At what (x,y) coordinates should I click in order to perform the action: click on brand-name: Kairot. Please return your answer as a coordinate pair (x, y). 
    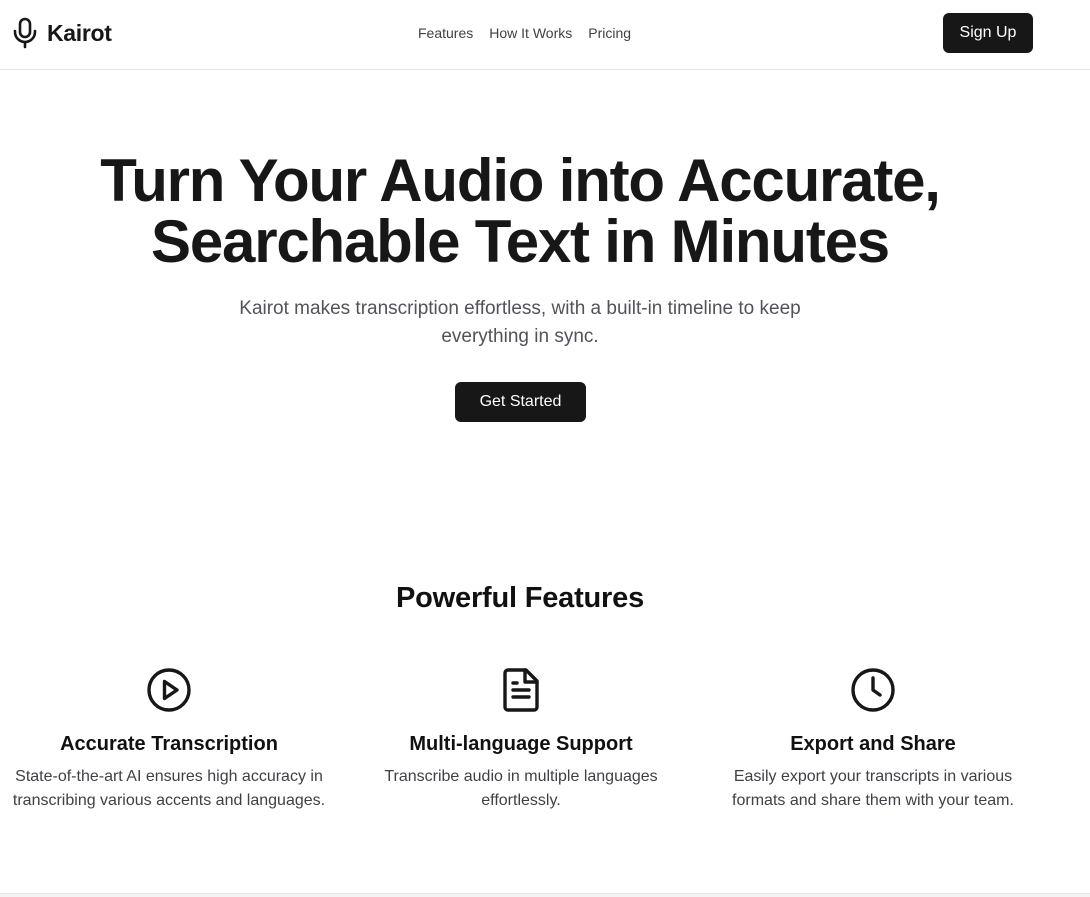
    Looking at the image, I should click on (79, 32).